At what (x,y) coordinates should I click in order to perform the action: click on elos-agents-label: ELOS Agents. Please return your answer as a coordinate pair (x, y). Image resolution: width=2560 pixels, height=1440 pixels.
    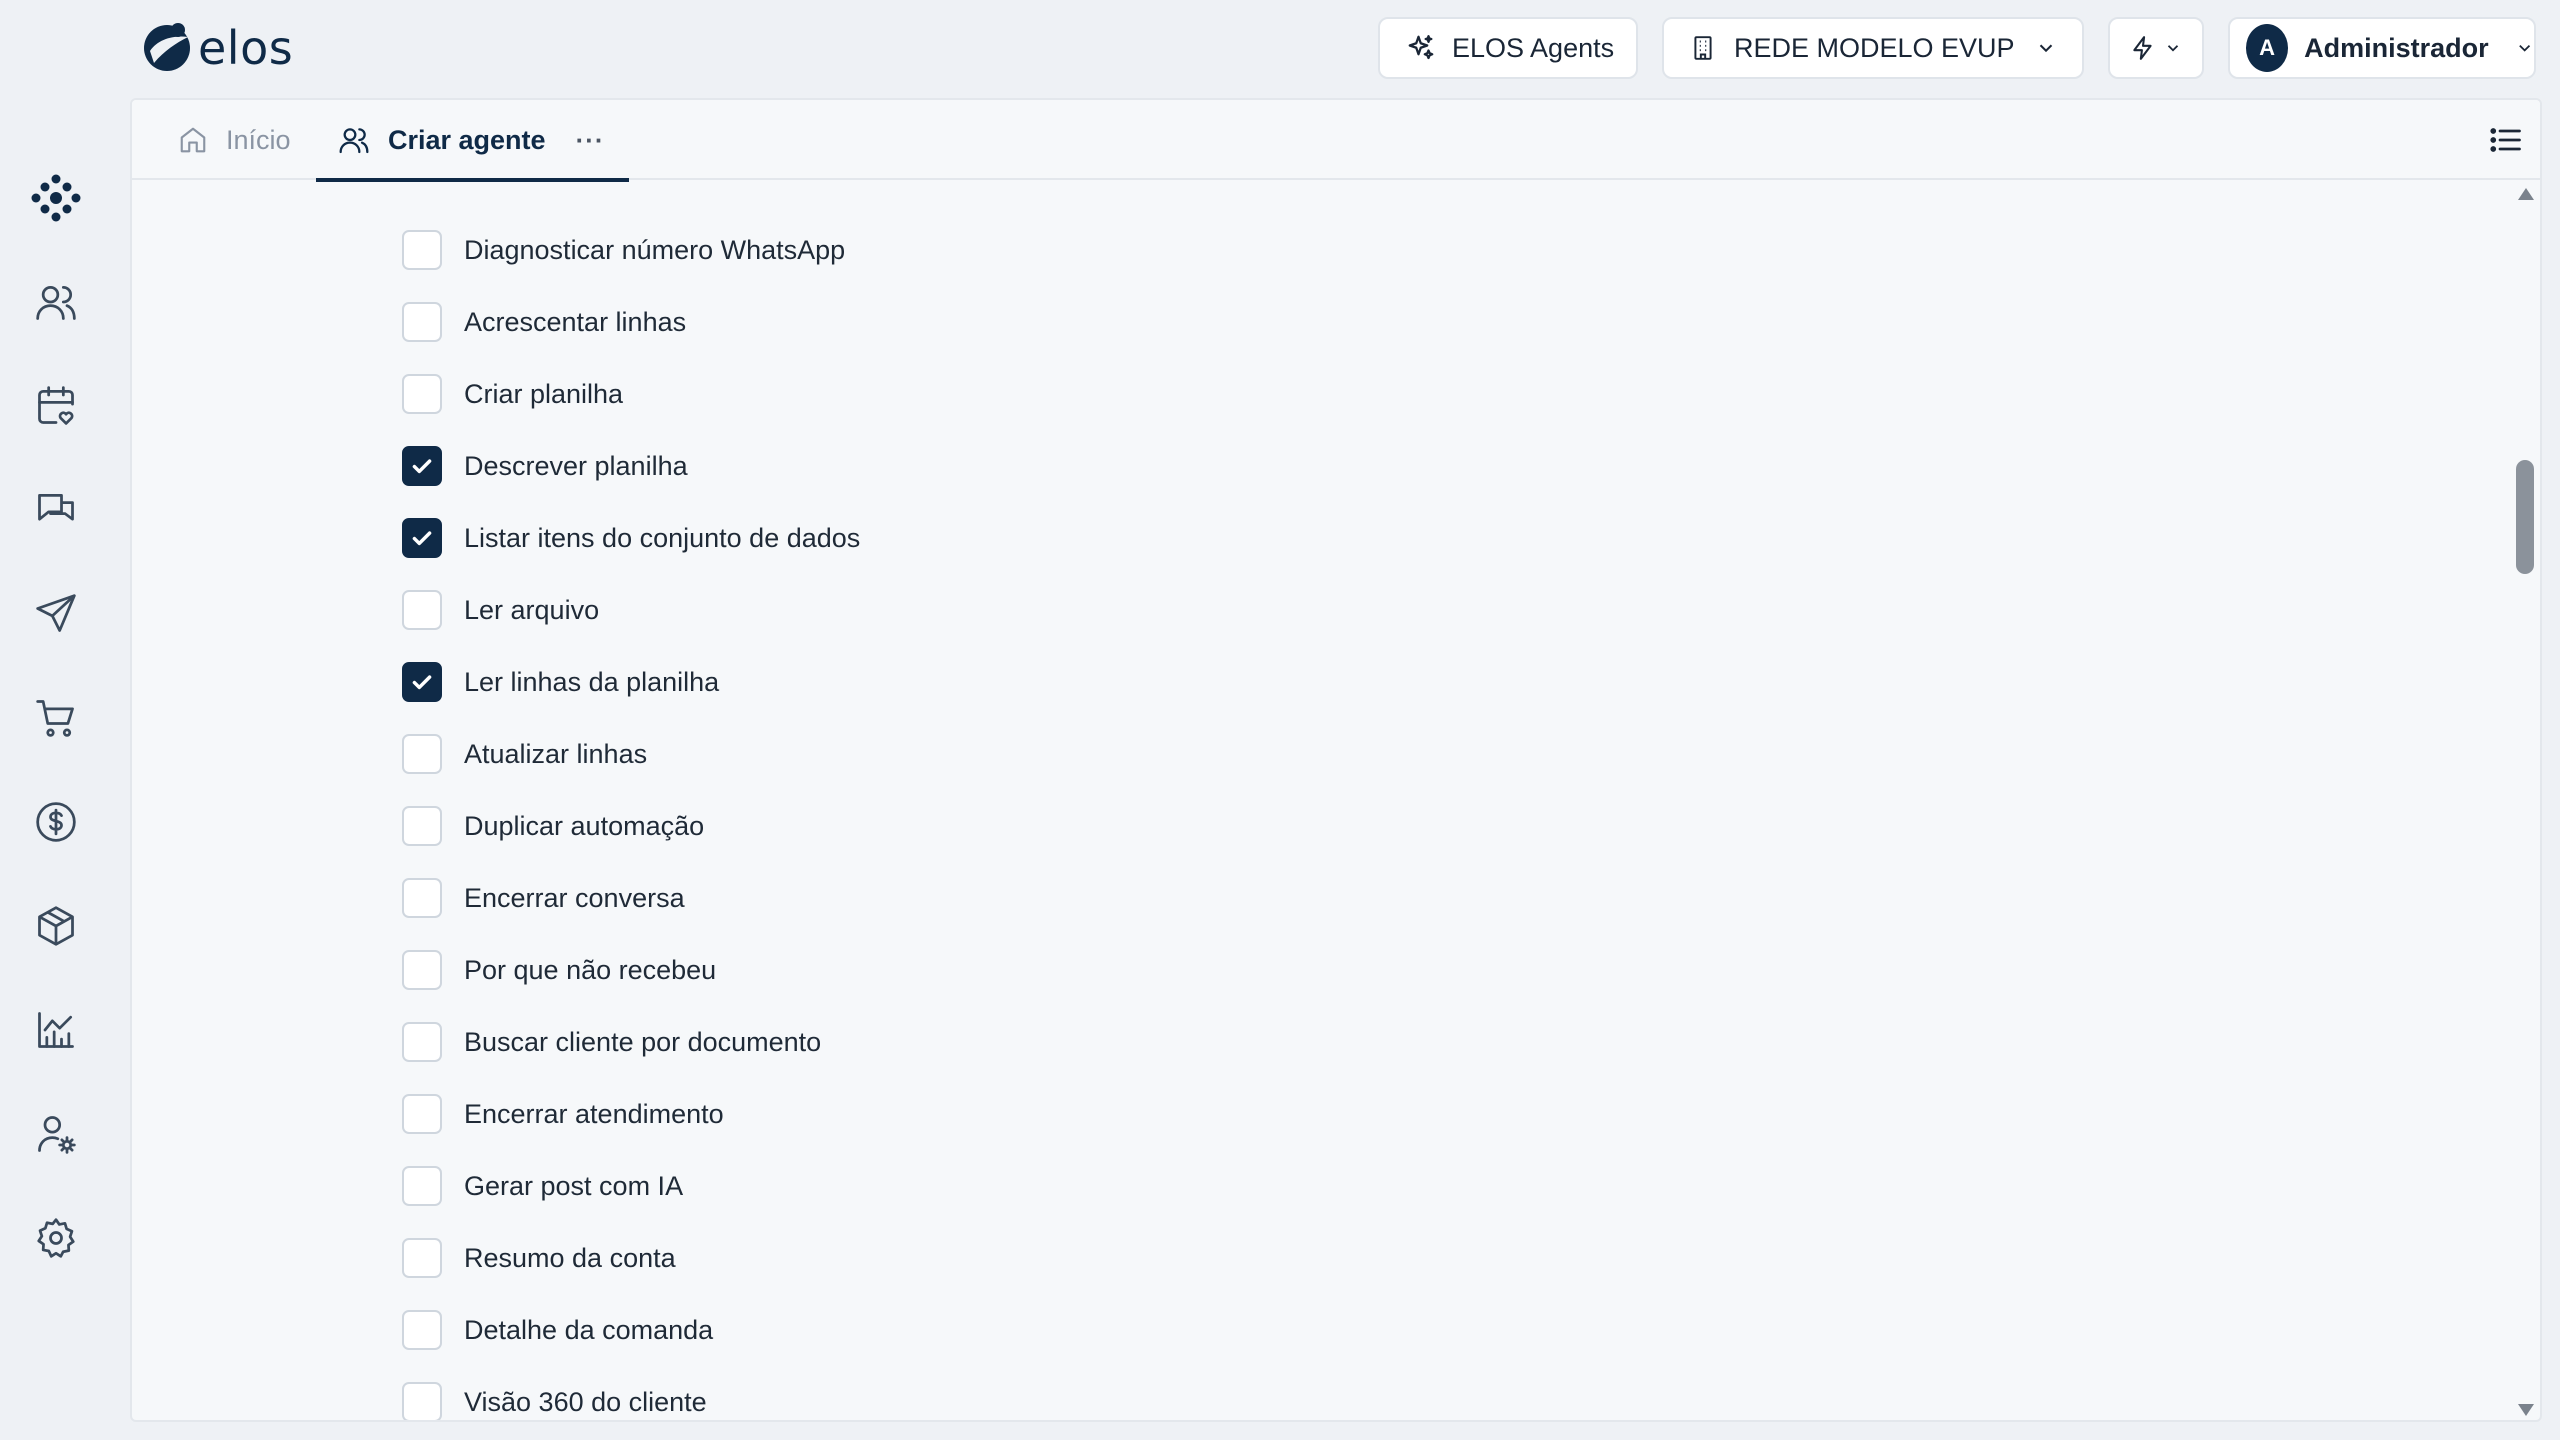
    Looking at the image, I should click on (1533, 47).